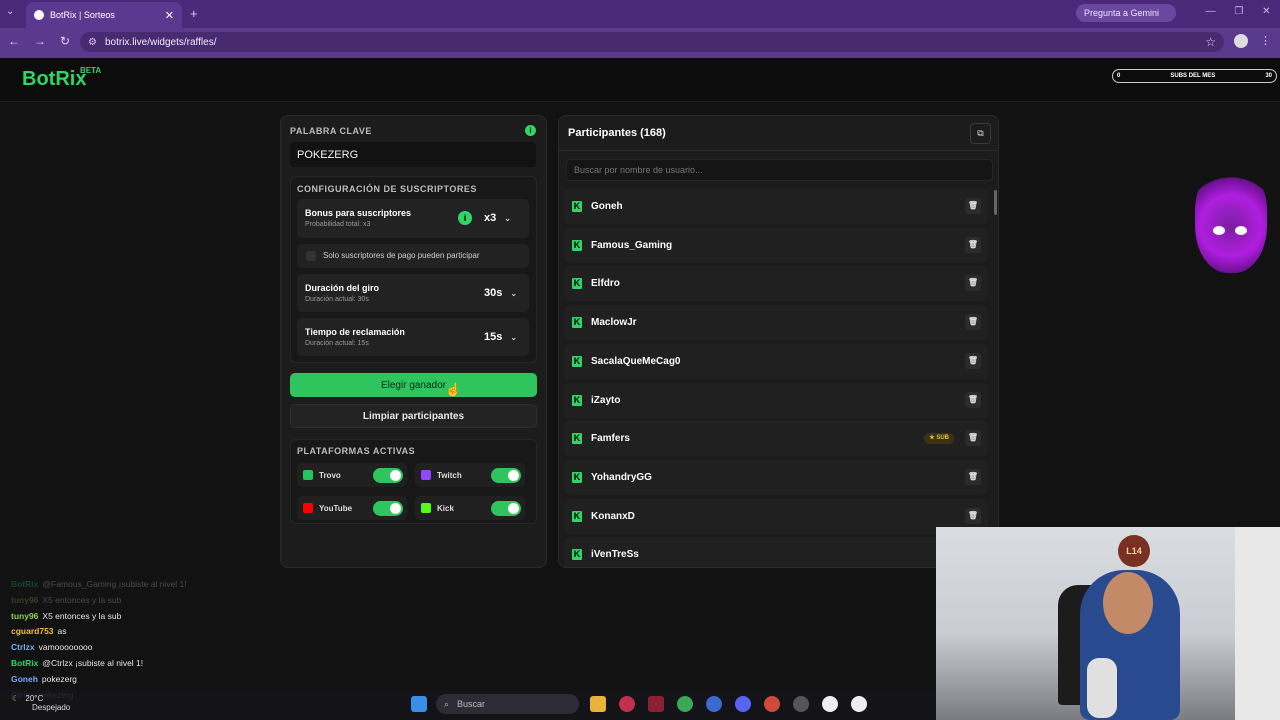  Describe the element at coordinates (13, 13) in the screenshot. I see `tab-search-icon: ⌄` at that location.